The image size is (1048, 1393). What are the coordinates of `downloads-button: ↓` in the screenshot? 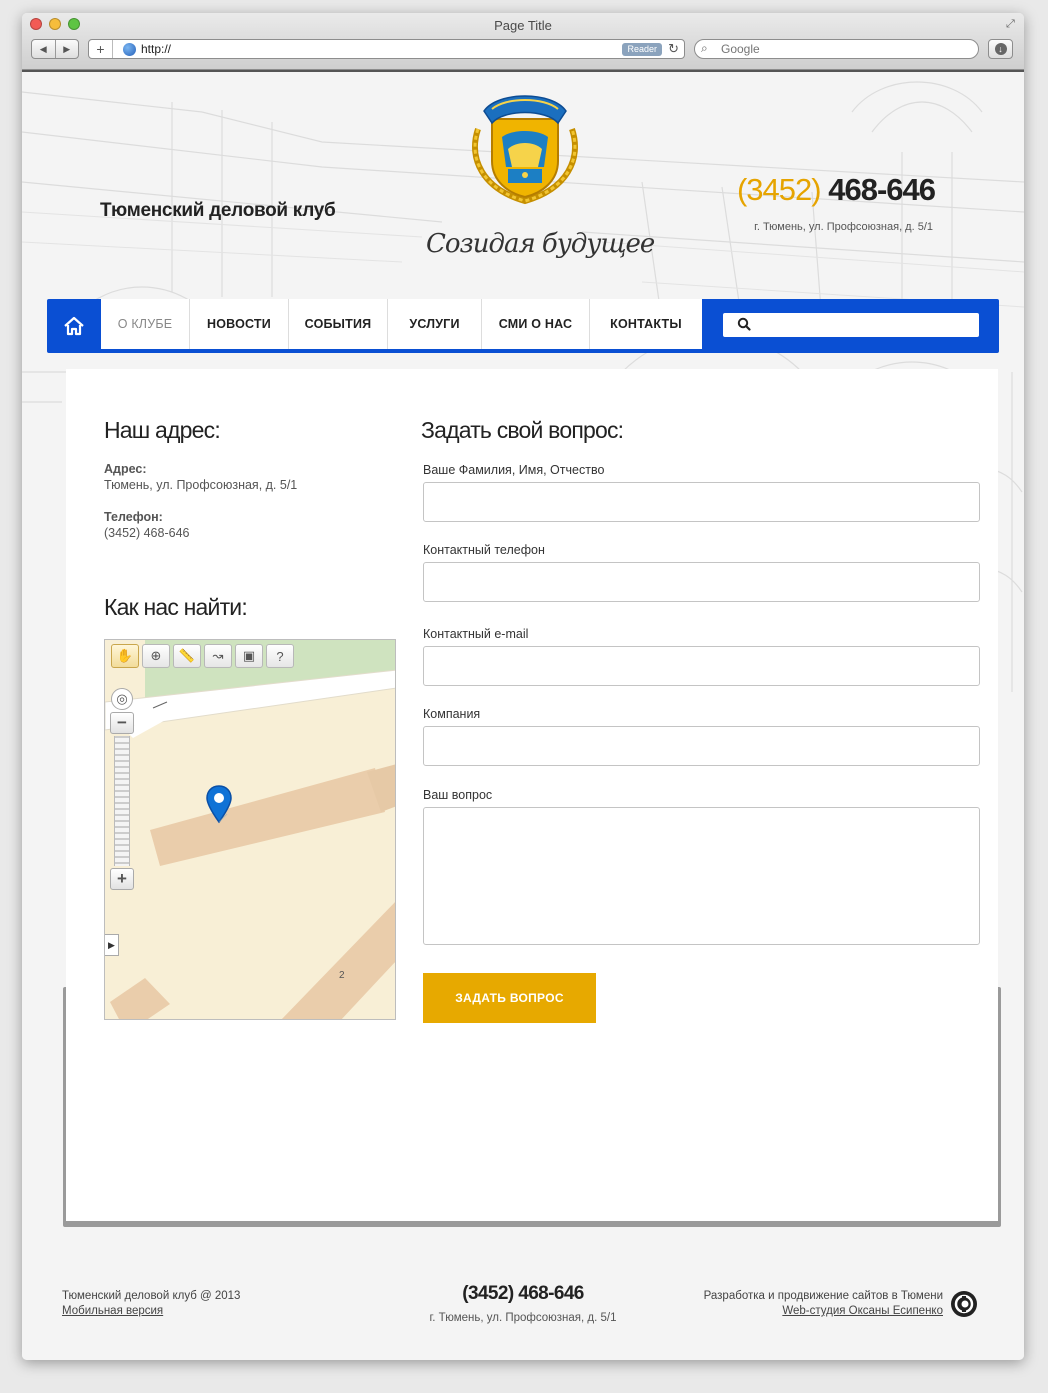 It's located at (1000, 49).